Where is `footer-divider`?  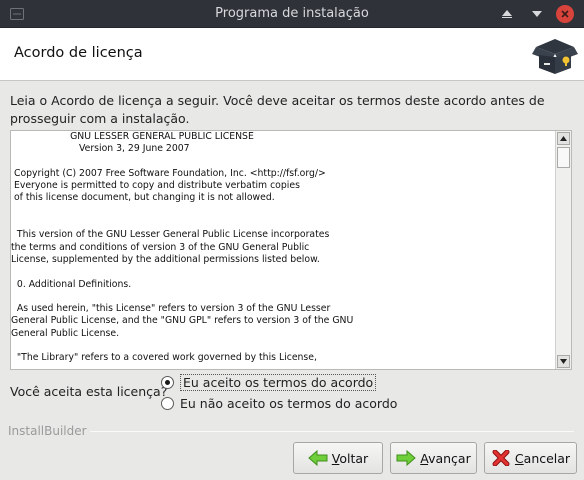
footer-divider is located at coordinates (332, 431).